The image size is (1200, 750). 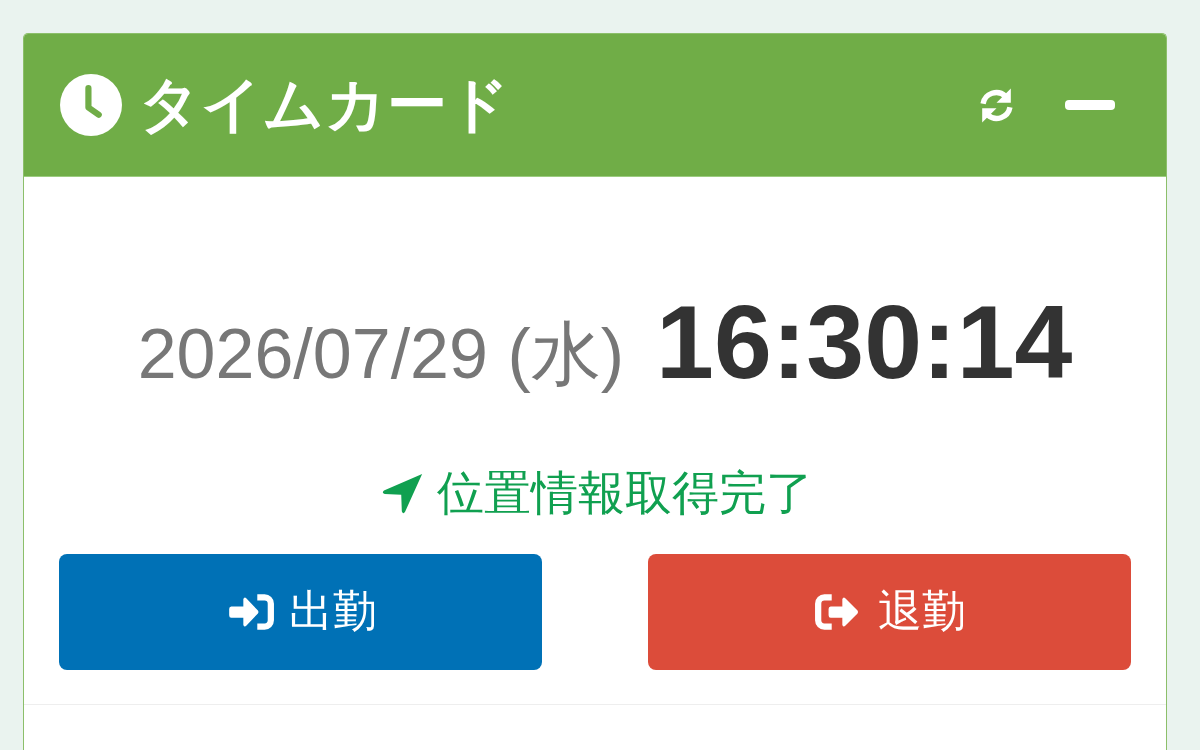 What do you see at coordinates (324, 105) in the screenshot?
I see `panel-title: タイムカード` at bounding box center [324, 105].